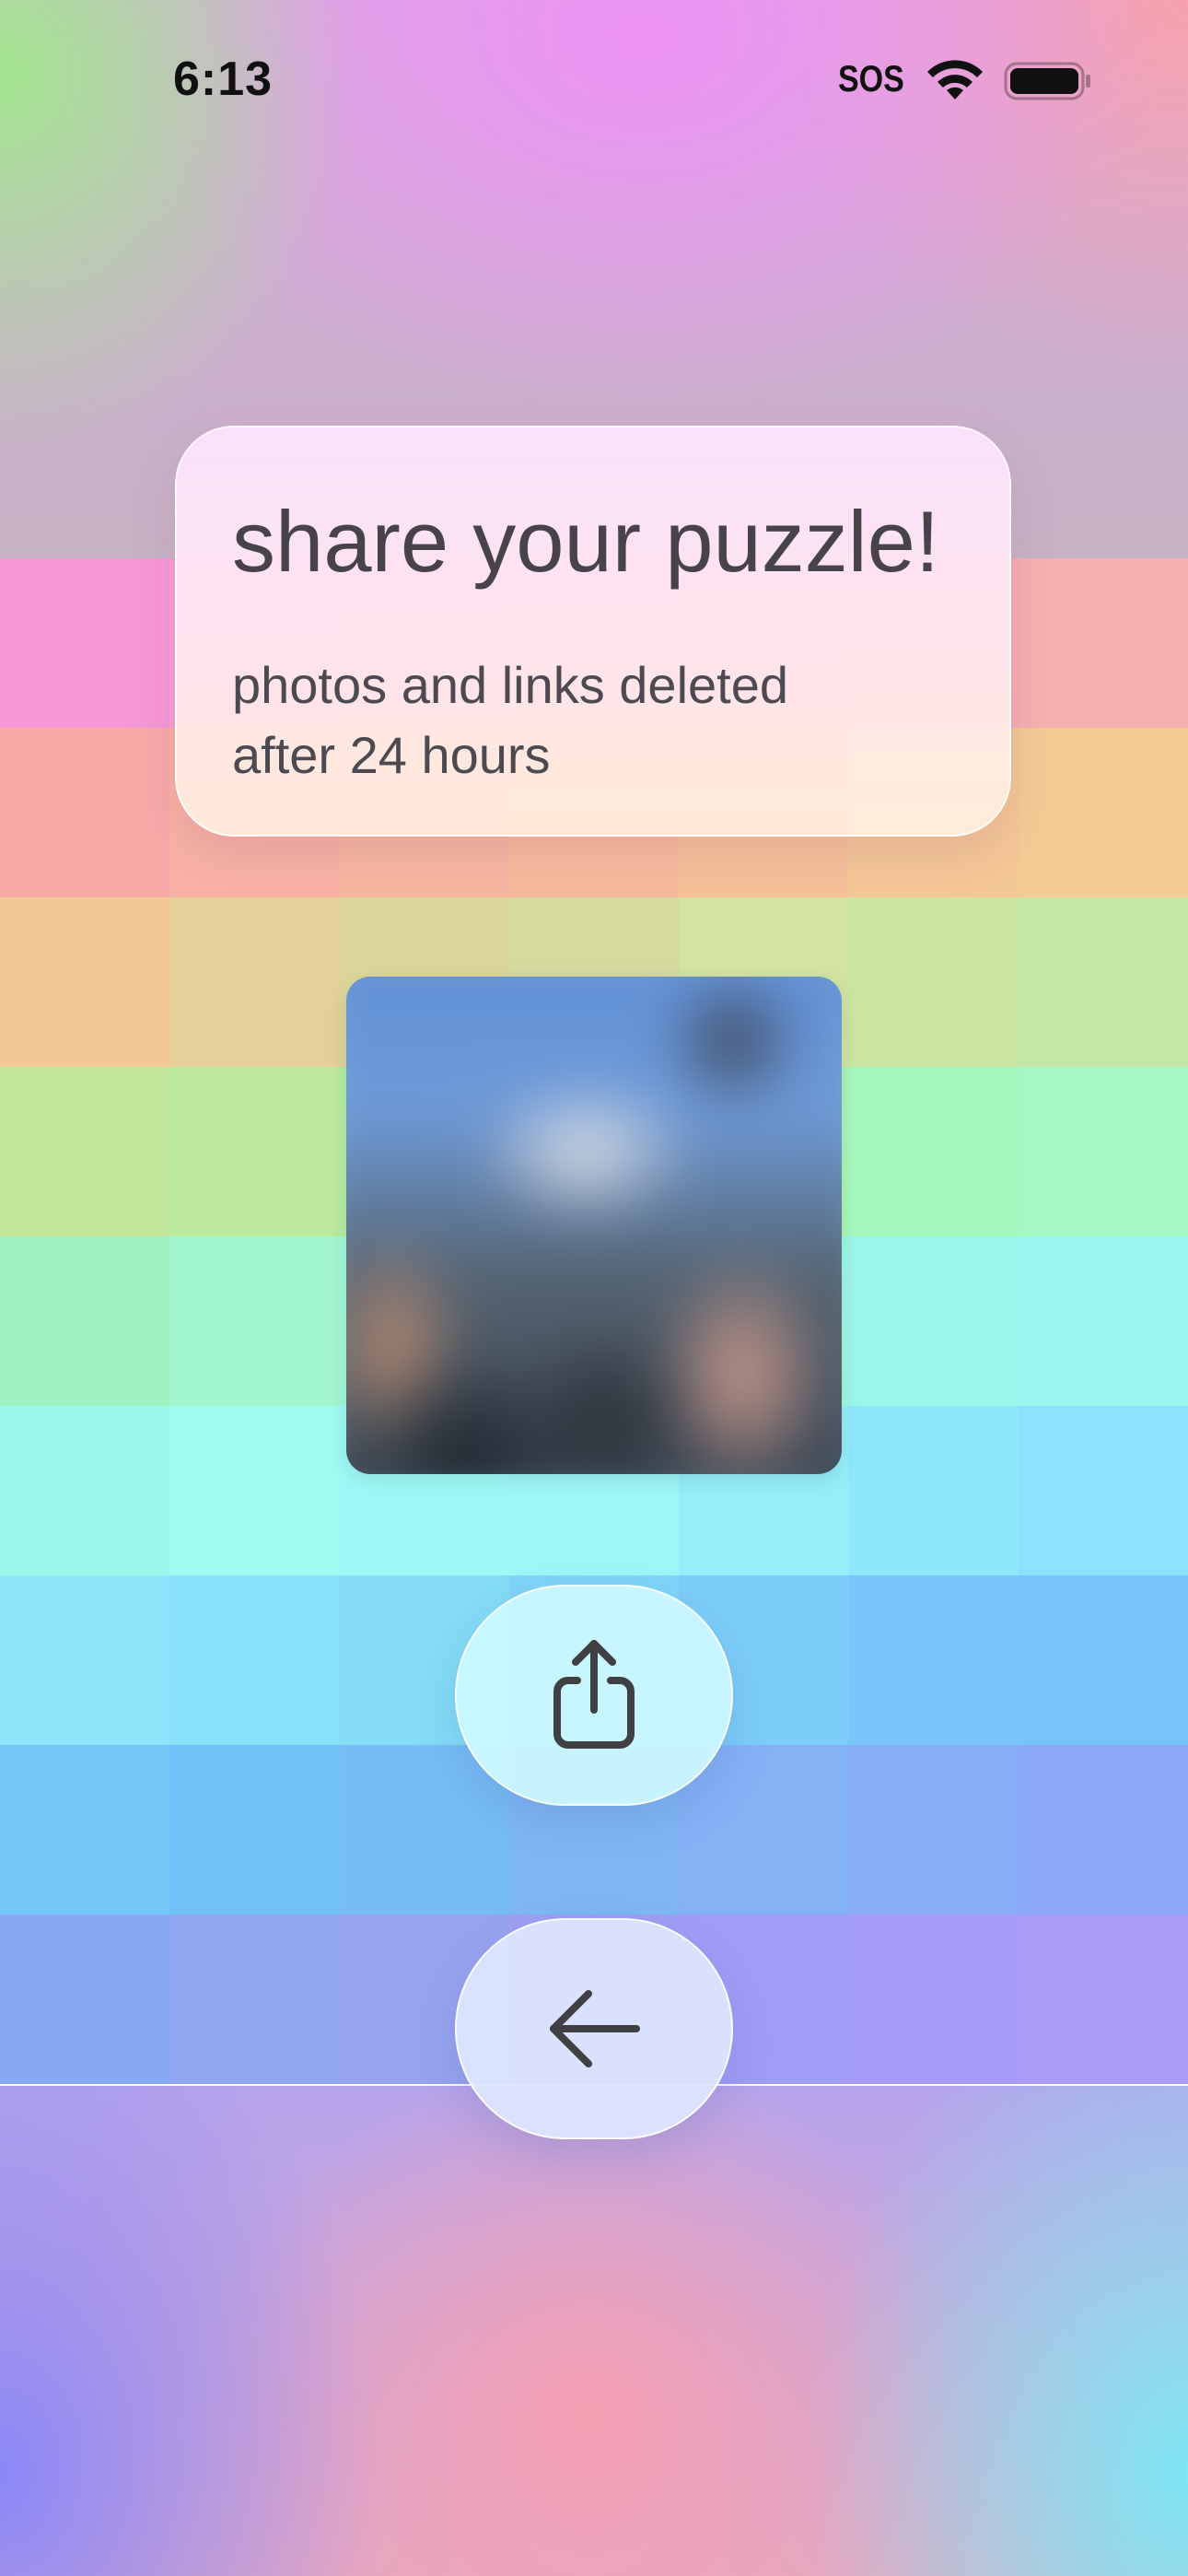 The width and height of the screenshot is (1188, 2576). What do you see at coordinates (223, 79) in the screenshot?
I see `status-time: 6:13` at bounding box center [223, 79].